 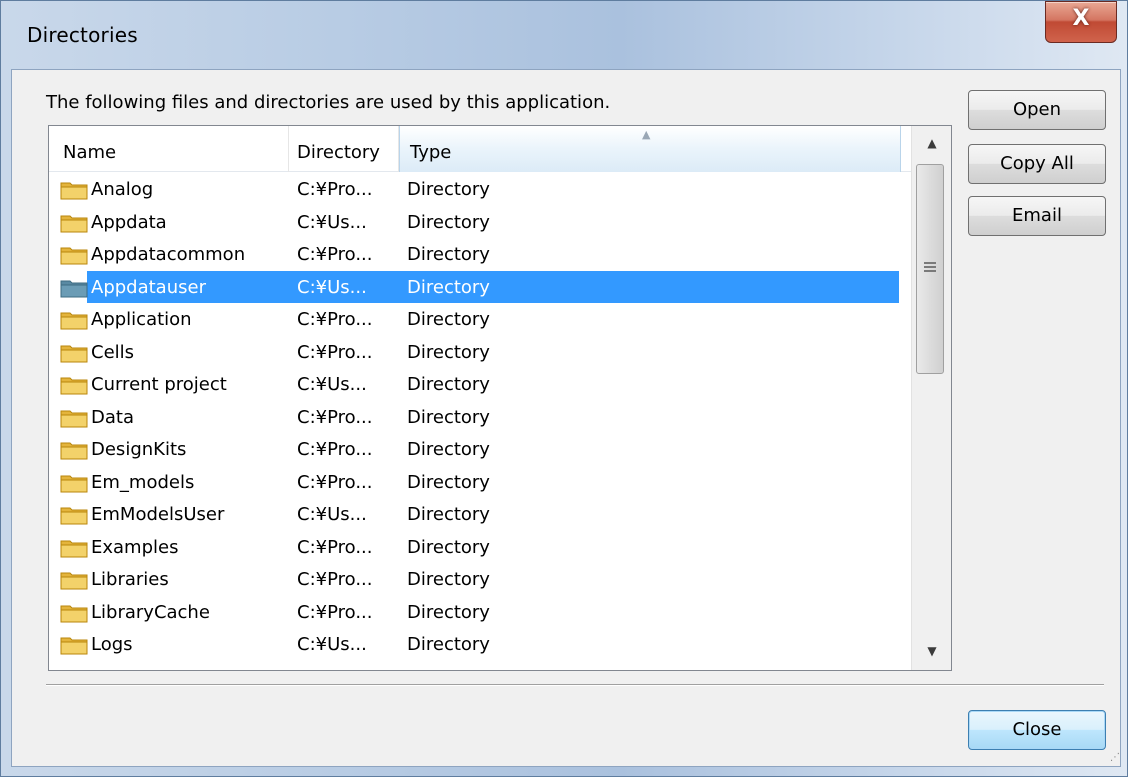 What do you see at coordinates (112, 417) in the screenshot?
I see `item-name: Data` at bounding box center [112, 417].